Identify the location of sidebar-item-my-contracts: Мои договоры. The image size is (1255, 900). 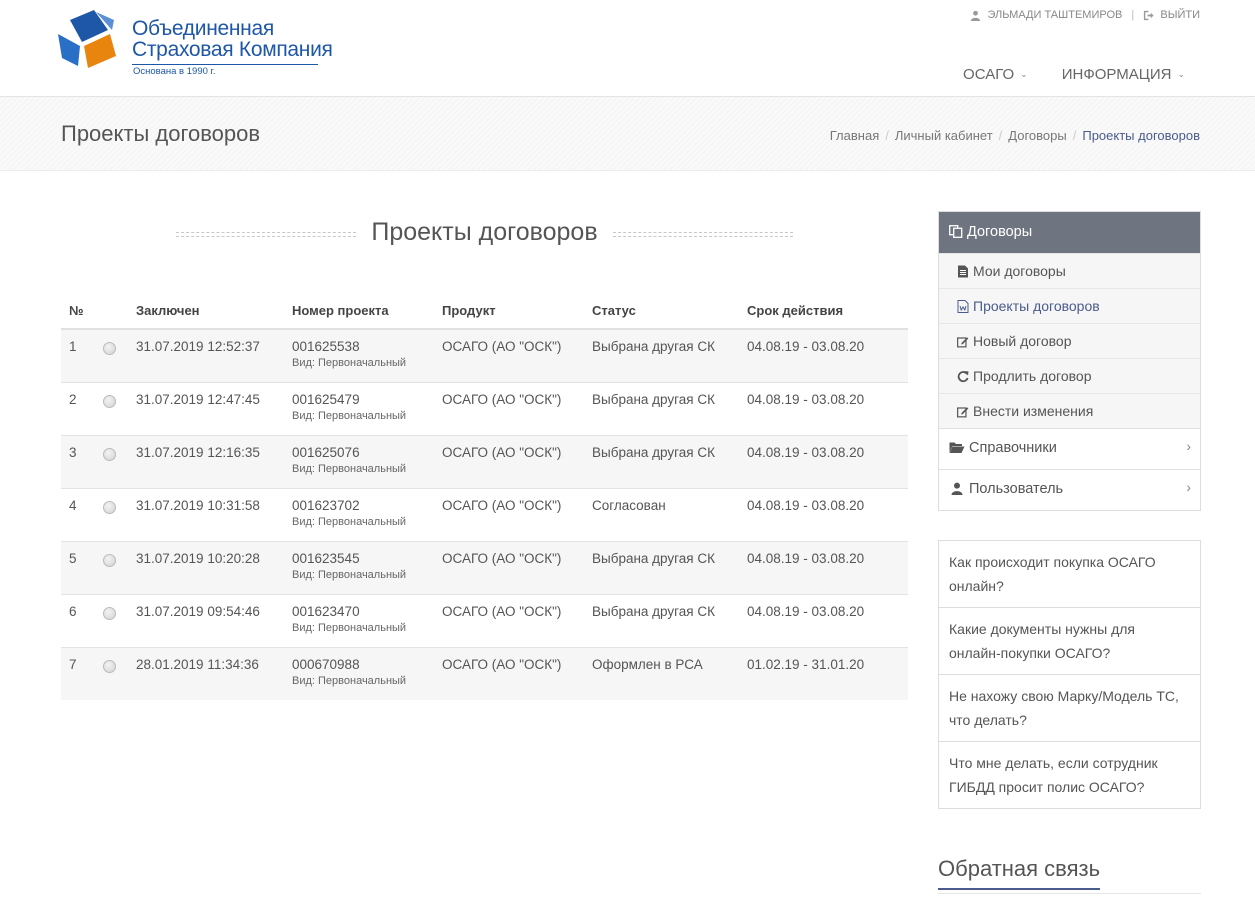
(1069, 270).